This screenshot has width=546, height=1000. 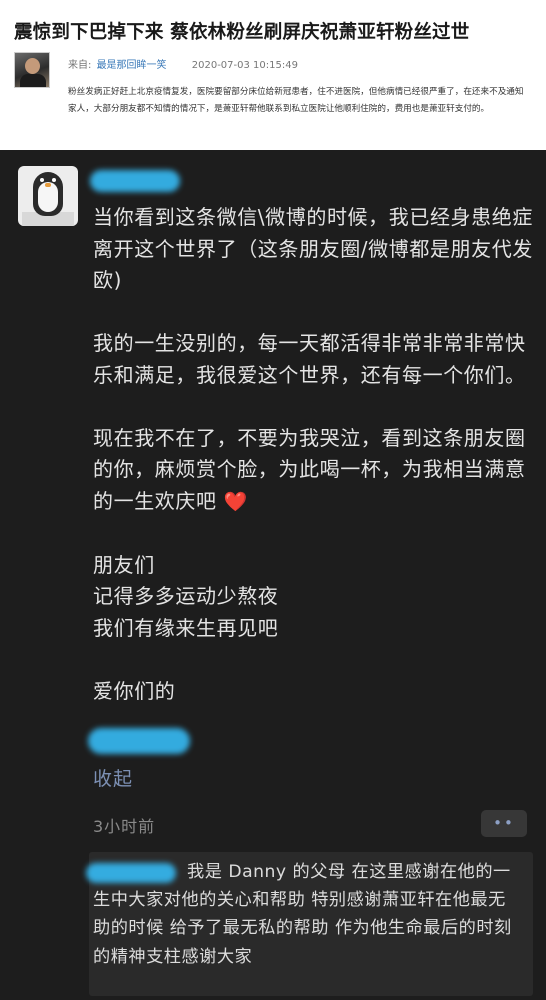 I want to click on friends-line-3: 我们有缘来生再见吧, so click(x=186, y=627).